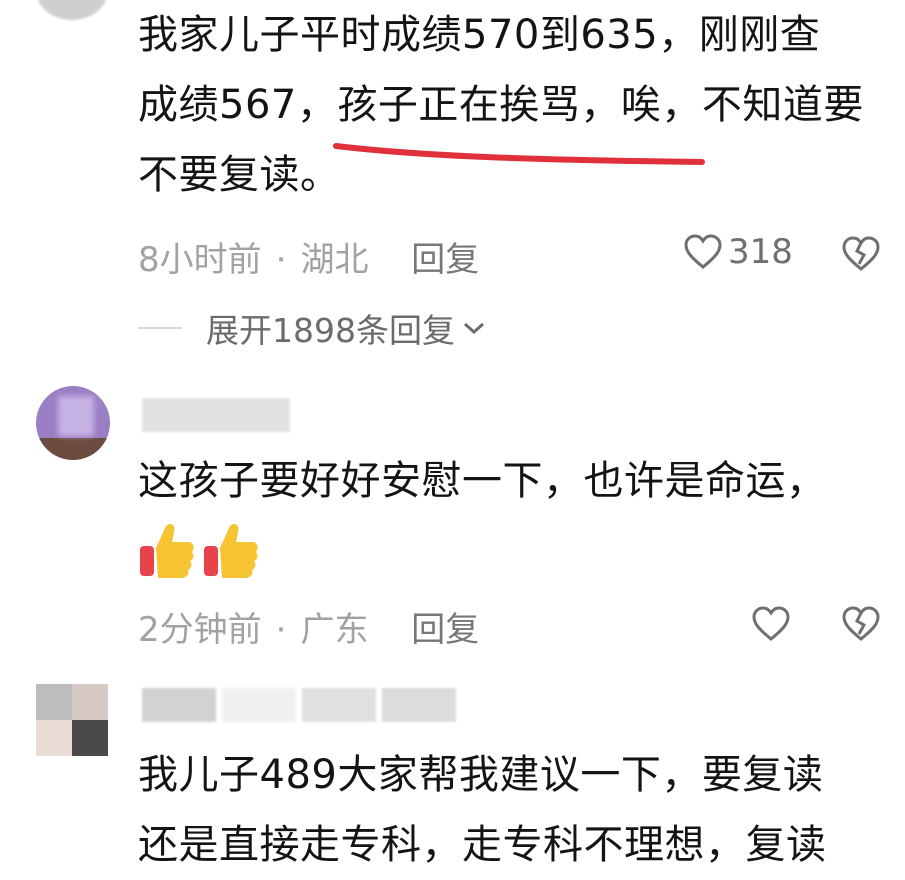  I want to click on comment-meta: 2分钟前 · 广东 回复, so click(308, 626).